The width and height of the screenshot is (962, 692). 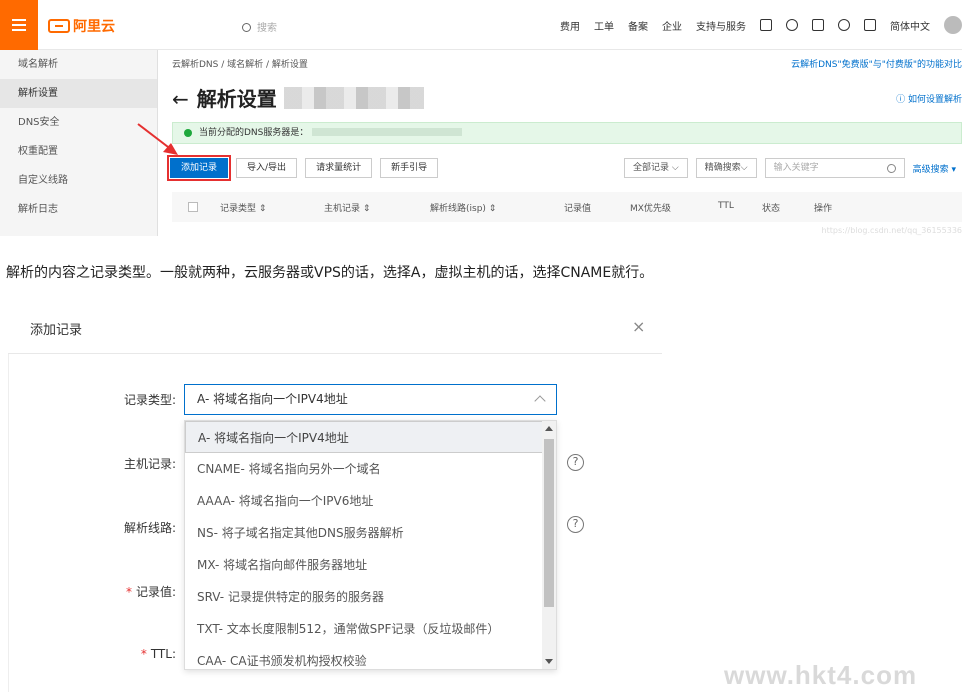 I want to click on nav-fees: 费用, so click(x=570, y=25).